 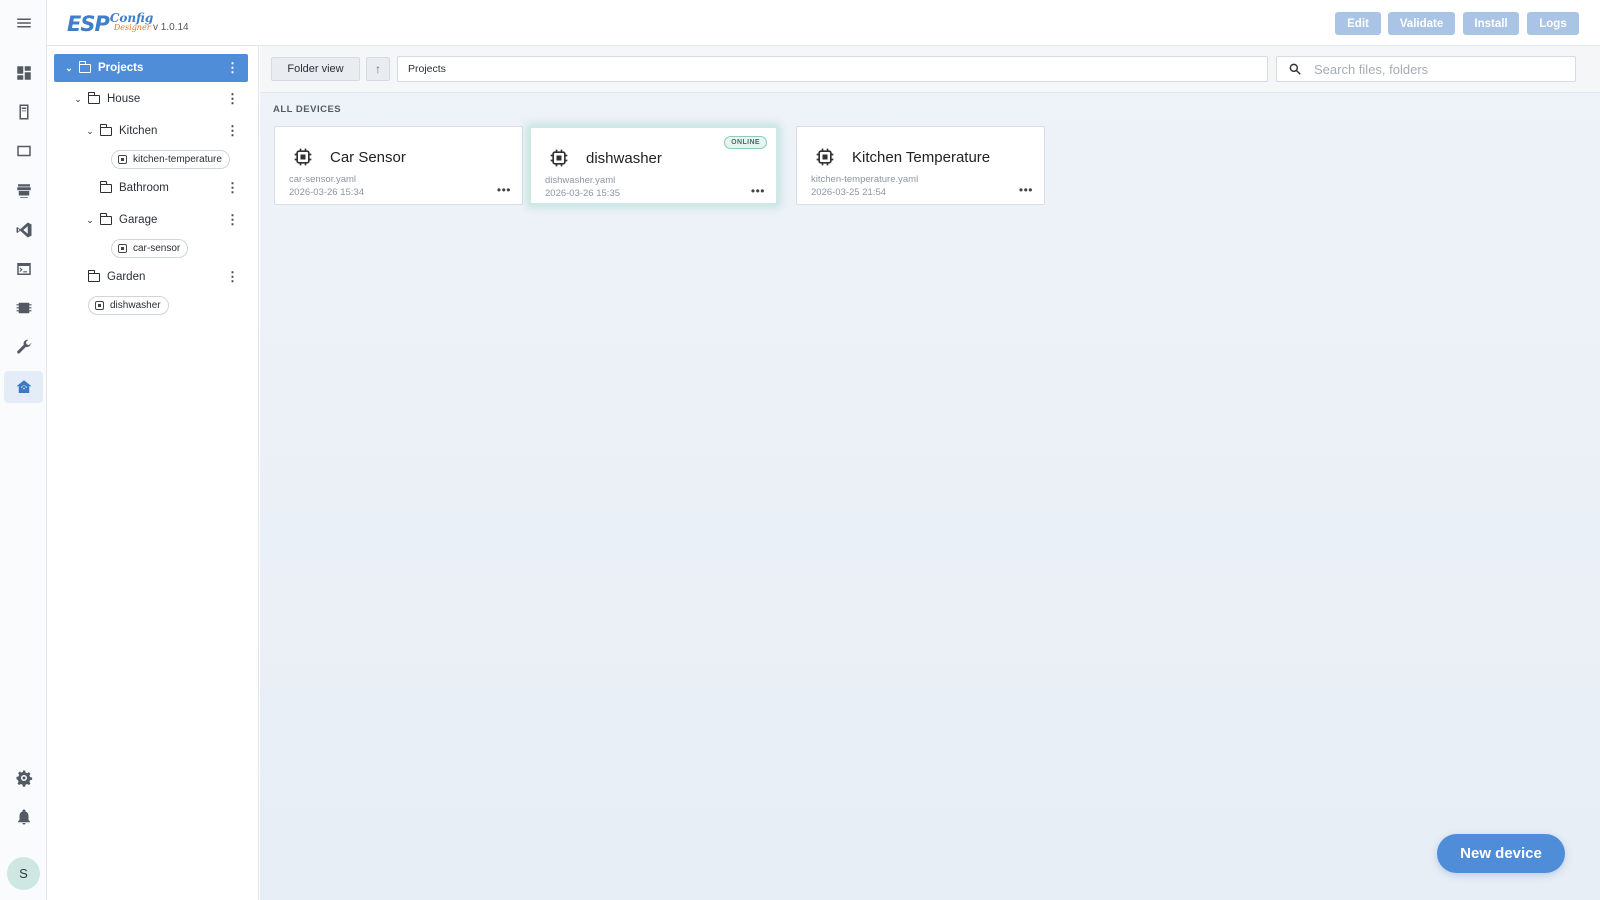 I want to click on edit-button: Edit, so click(x=1358, y=23).